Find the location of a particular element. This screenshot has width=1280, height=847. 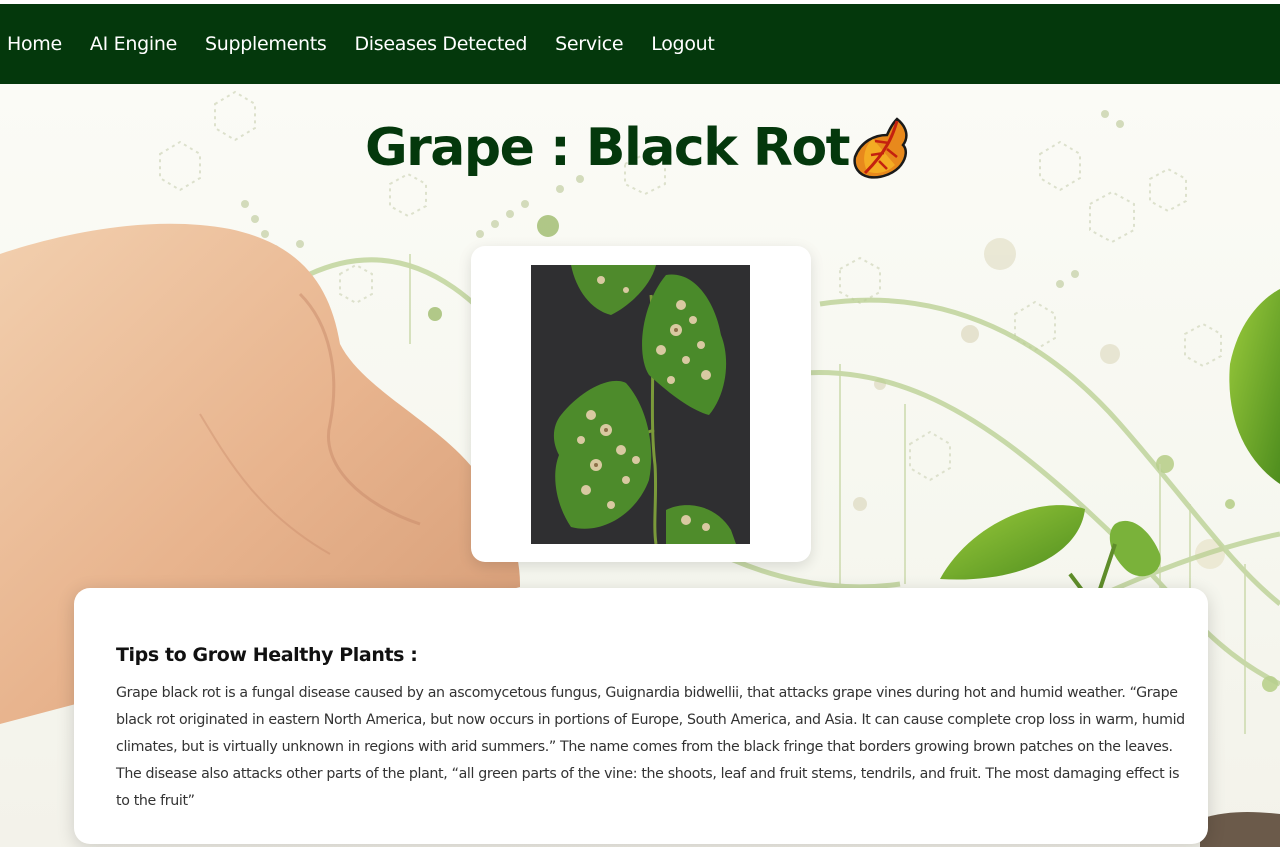

disease-photo is located at coordinates (640, 404).